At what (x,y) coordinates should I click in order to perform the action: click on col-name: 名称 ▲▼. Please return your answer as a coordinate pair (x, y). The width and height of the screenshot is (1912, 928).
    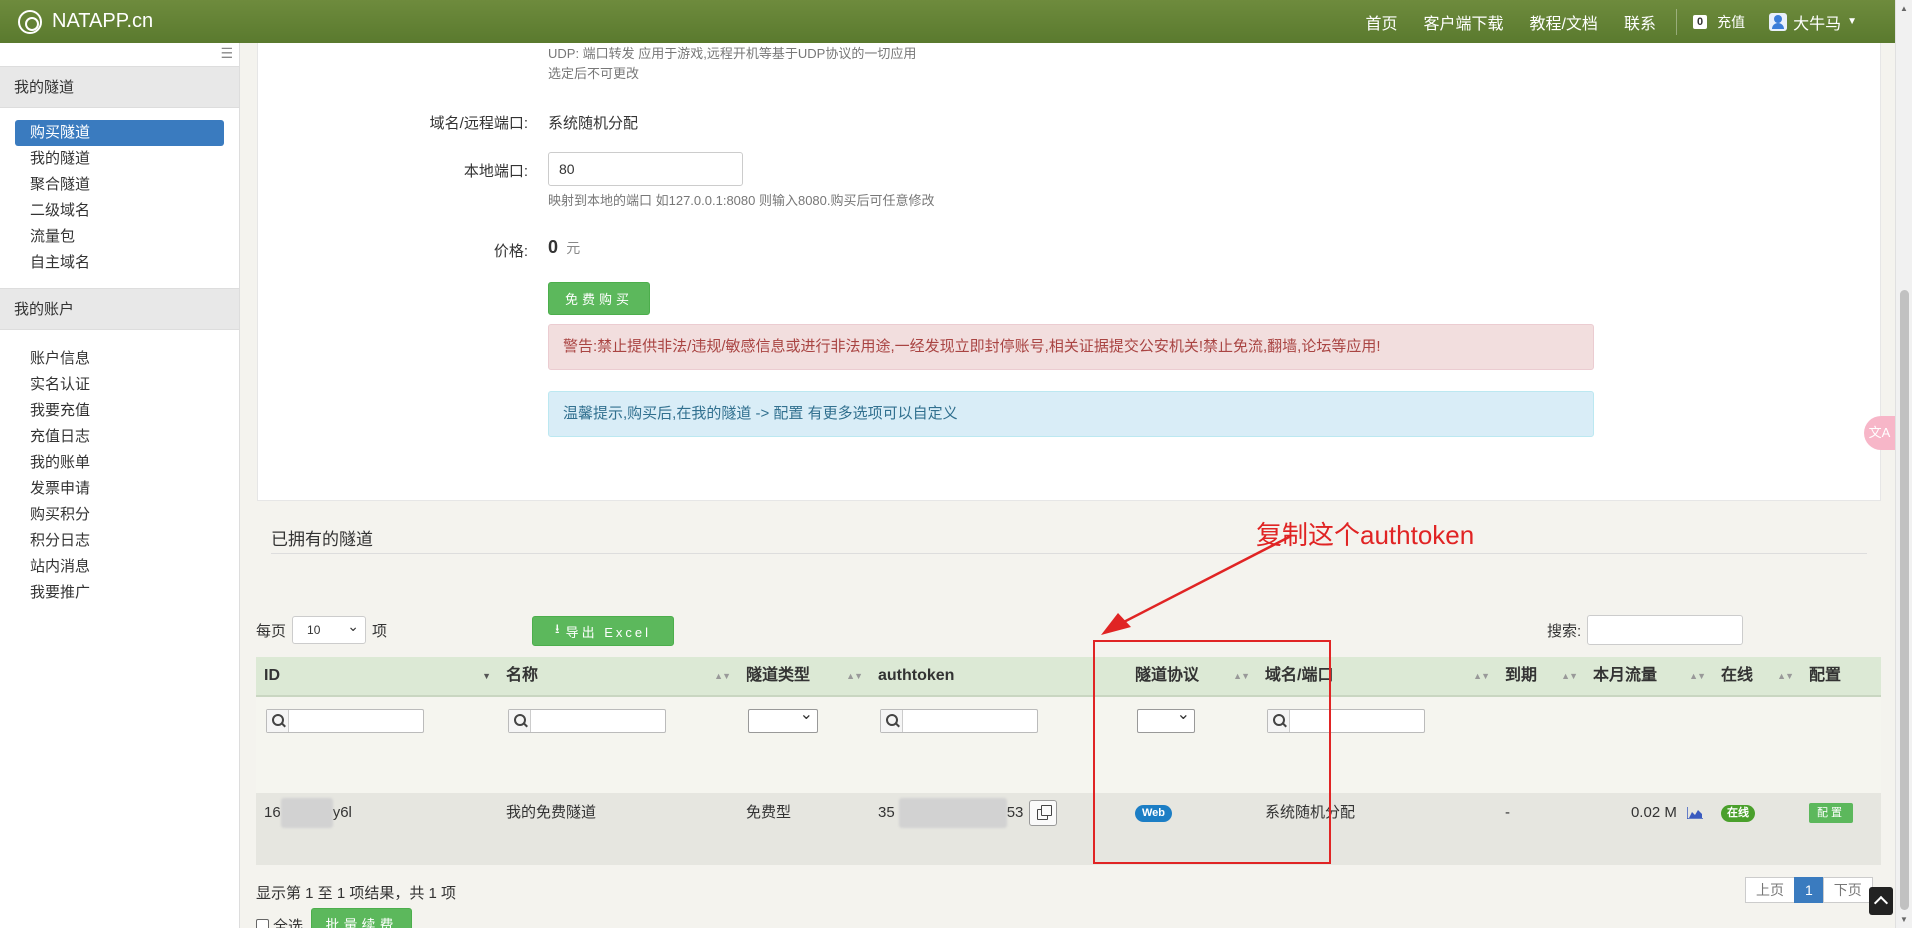
    Looking at the image, I should click on (618, 676).